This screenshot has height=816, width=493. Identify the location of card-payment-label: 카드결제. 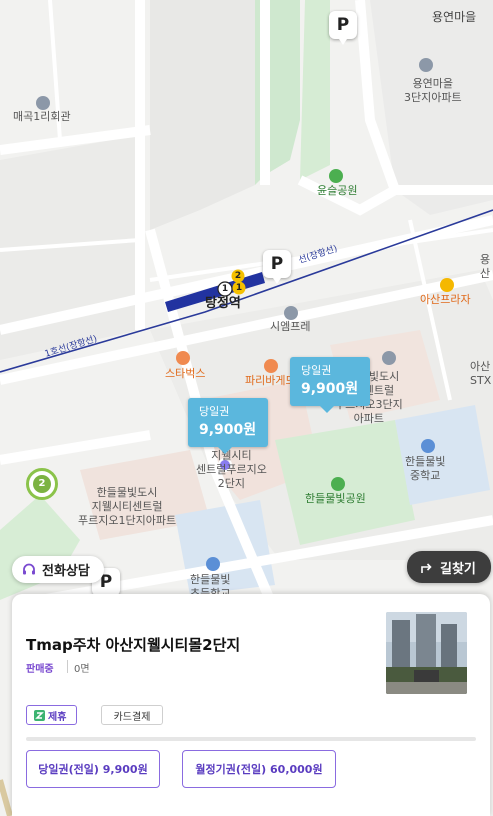
(132, 717).